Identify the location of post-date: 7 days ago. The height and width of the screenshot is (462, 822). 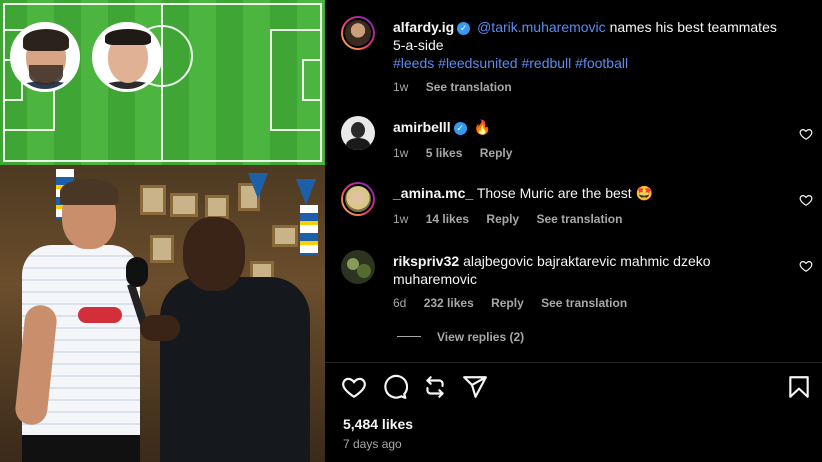
(372, 444).